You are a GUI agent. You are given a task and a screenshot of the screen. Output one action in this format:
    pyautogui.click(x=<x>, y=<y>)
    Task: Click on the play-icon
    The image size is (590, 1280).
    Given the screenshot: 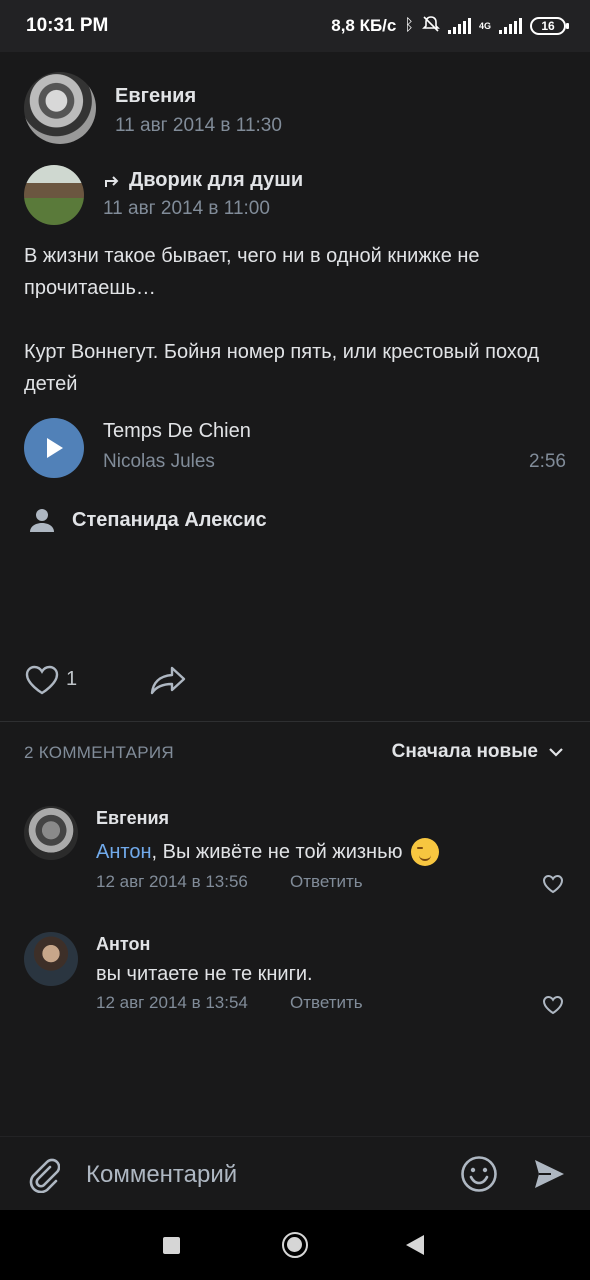 What is the action you would take?
    pyautogui.click(x=55, y=448)
    